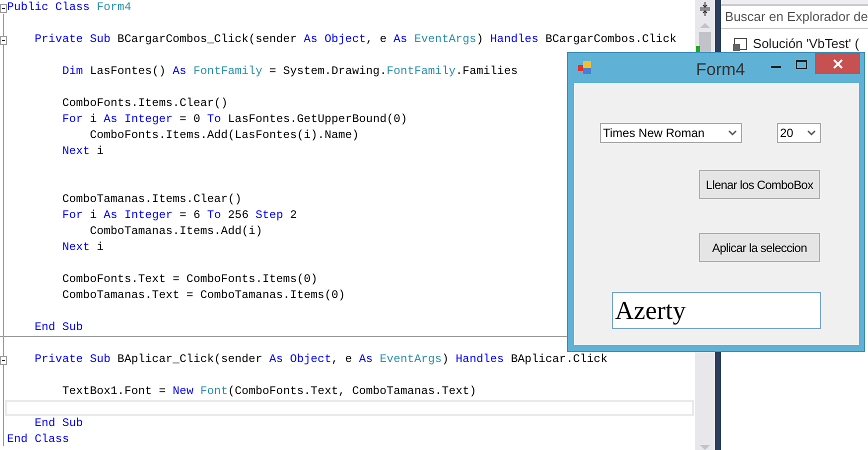 Image resolution: width=868 pixels, height=450 pixels. Describe the element at coordinates (151, 200) in the screenshot. I see `code-line: ComboTamanas.Items.Clear()` at that location.